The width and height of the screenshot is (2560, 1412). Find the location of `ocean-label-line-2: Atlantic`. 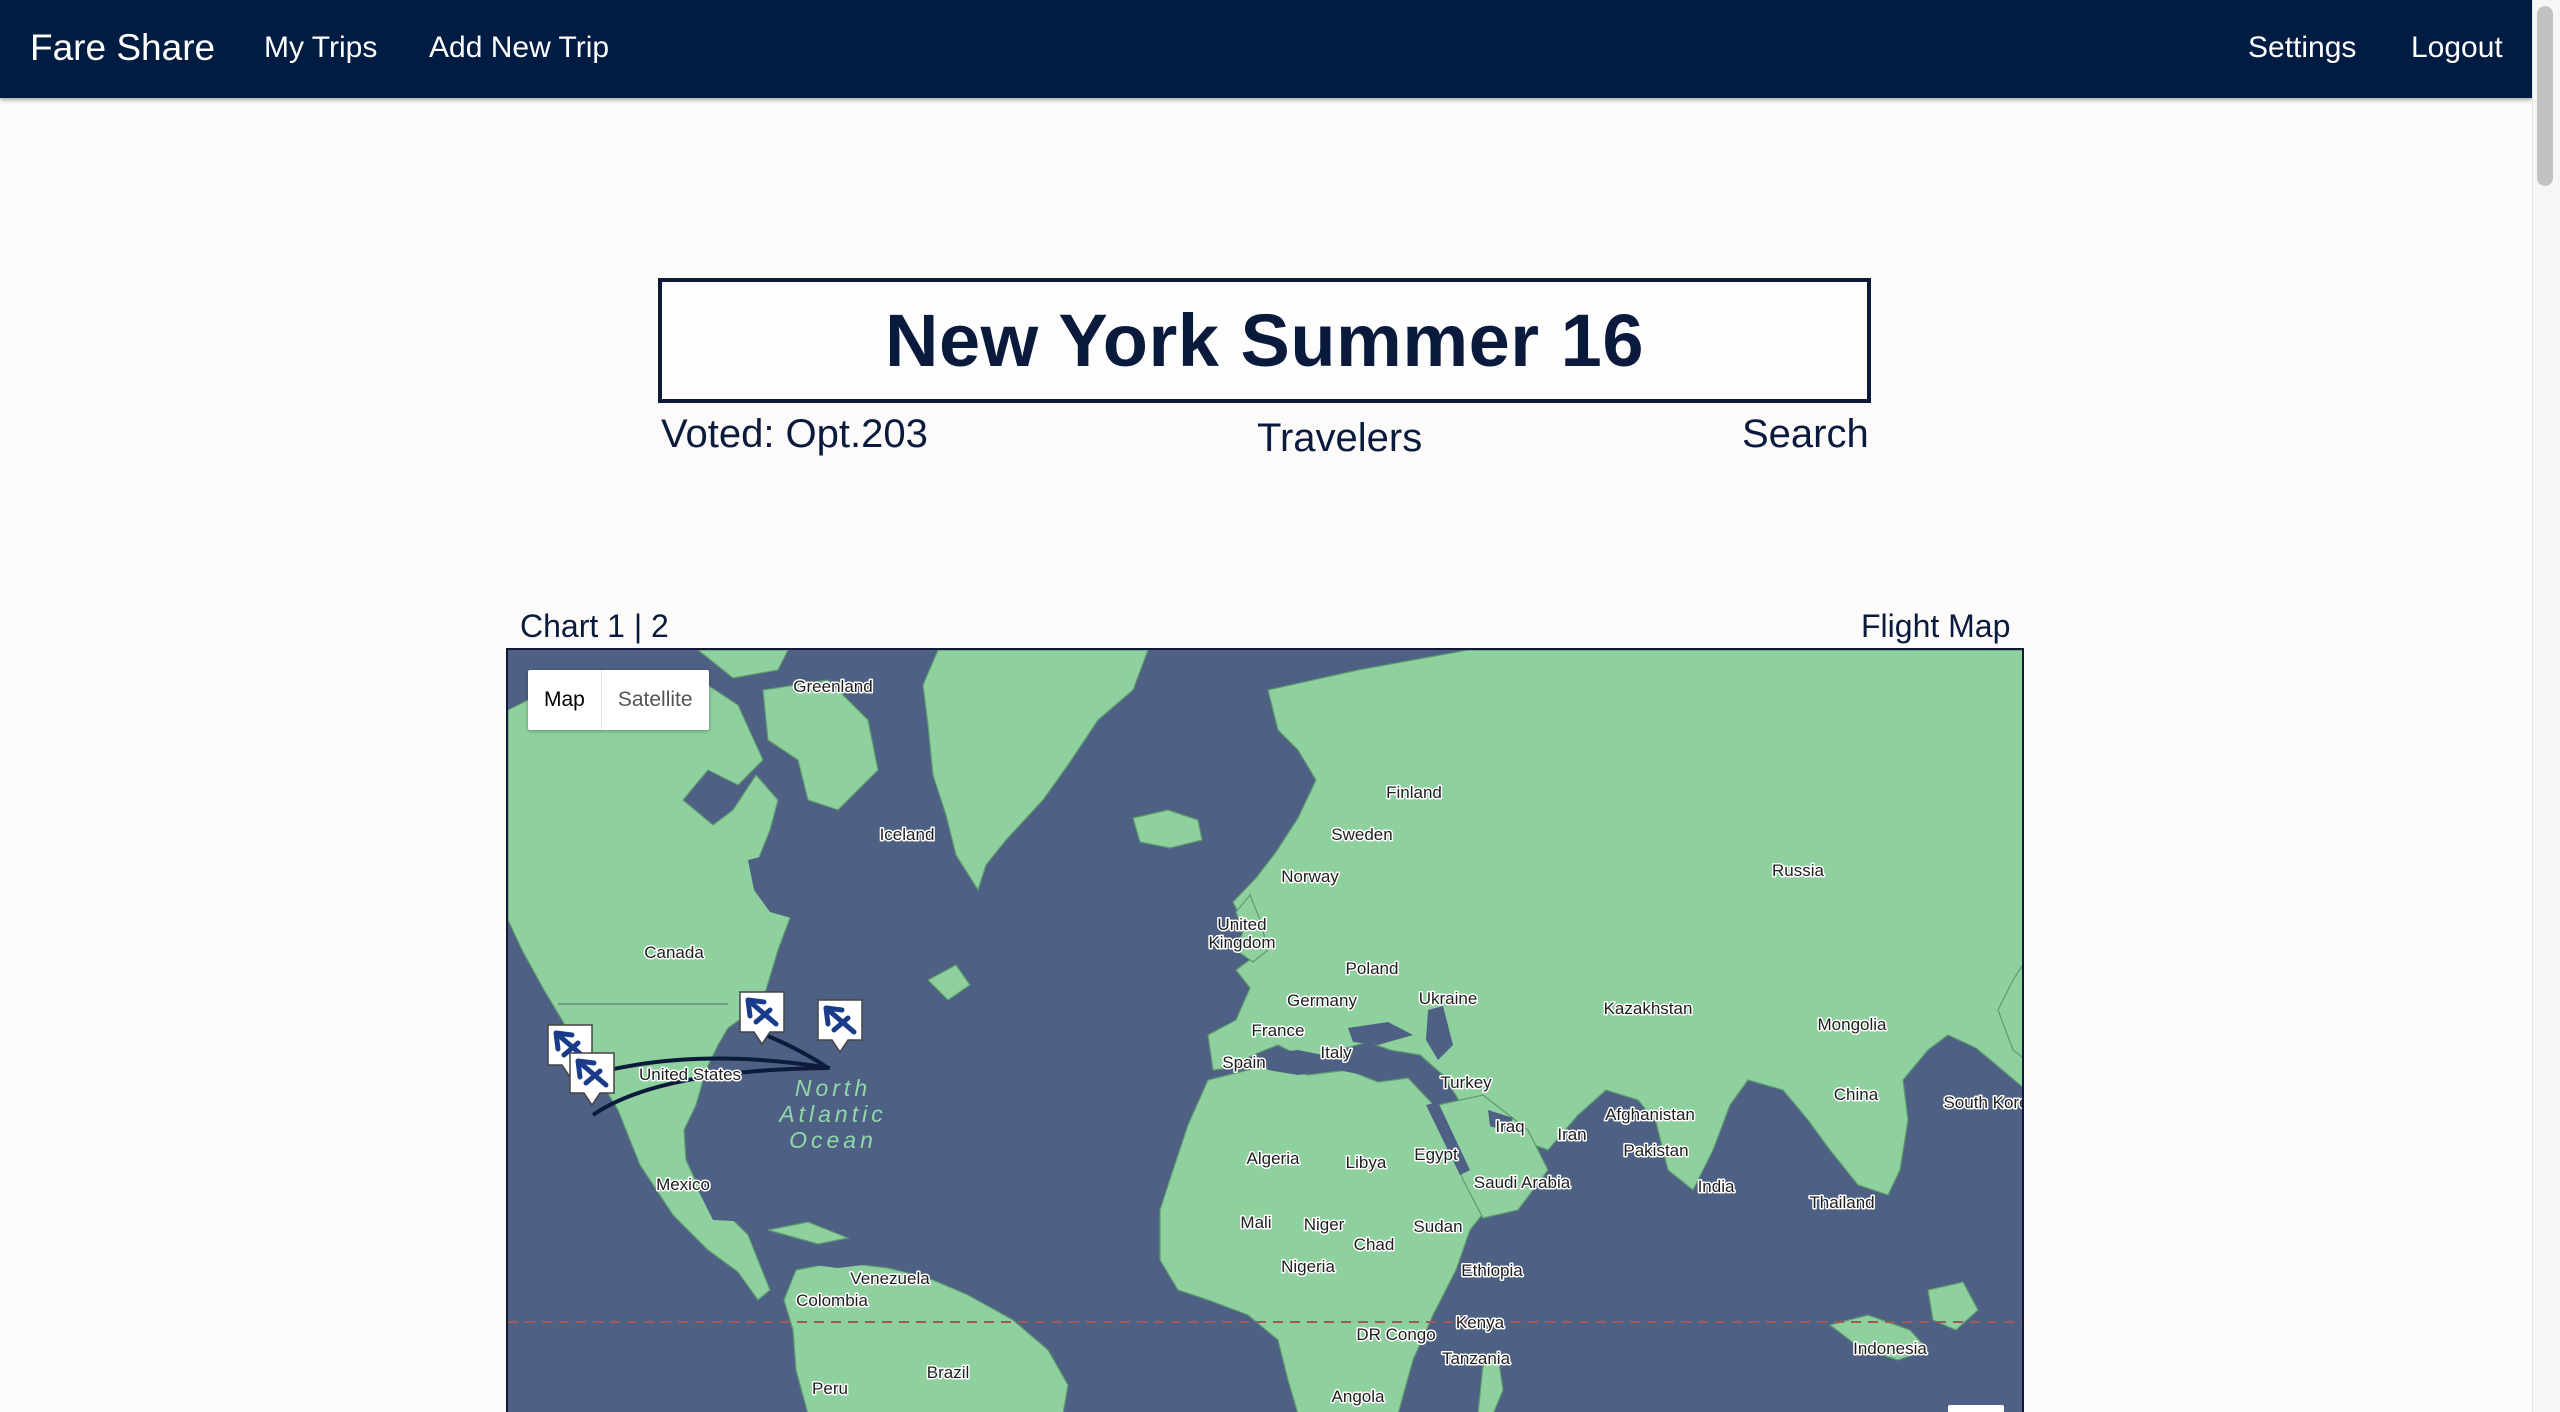

ocean-label-line-2: Atlantic is located at coordinates (831, 1114).